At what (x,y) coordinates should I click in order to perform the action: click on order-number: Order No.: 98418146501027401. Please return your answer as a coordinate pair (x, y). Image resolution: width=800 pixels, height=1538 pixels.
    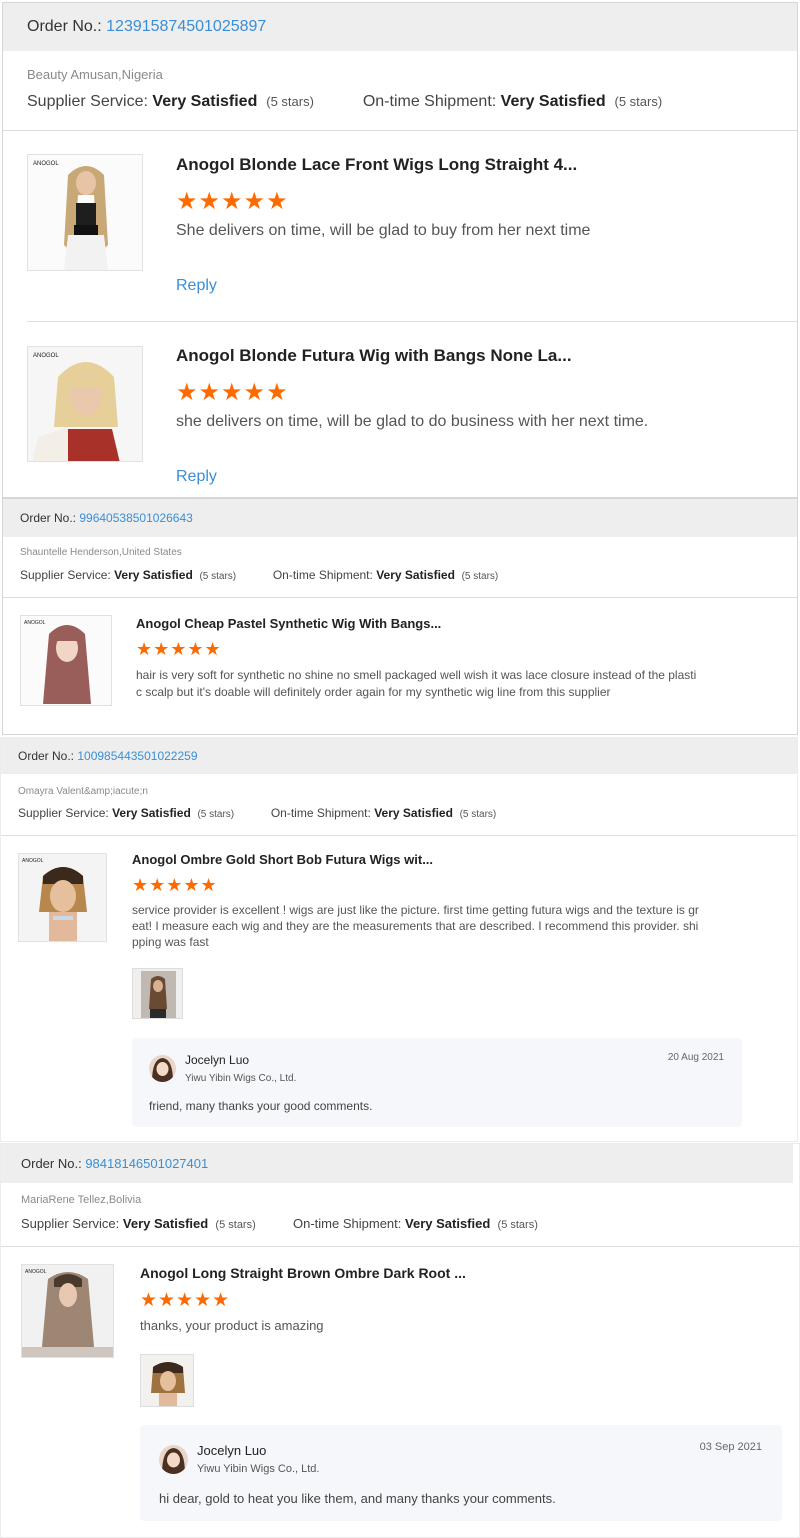
    Looking at the image, I should click on (115, 1163).